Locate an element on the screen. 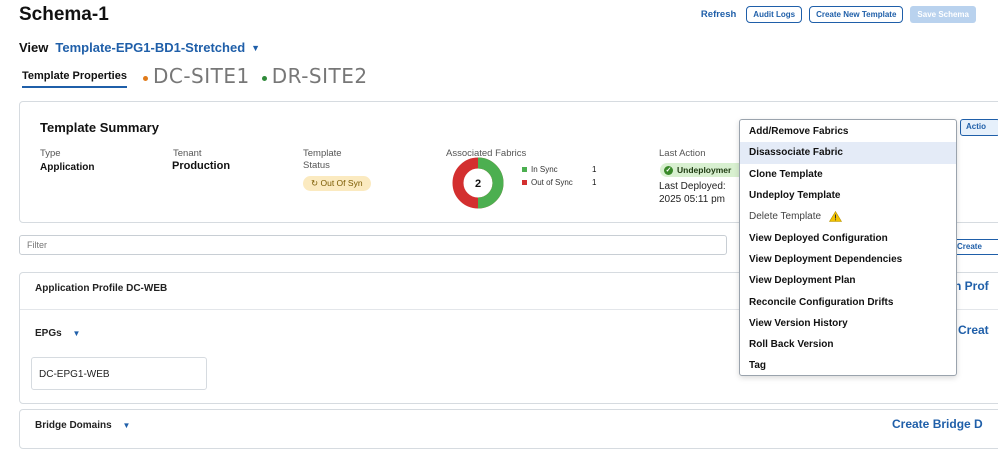 The height and width of the screenshot is (459, 998). fabrics-total: 2 is located at coordinates (478, 184).